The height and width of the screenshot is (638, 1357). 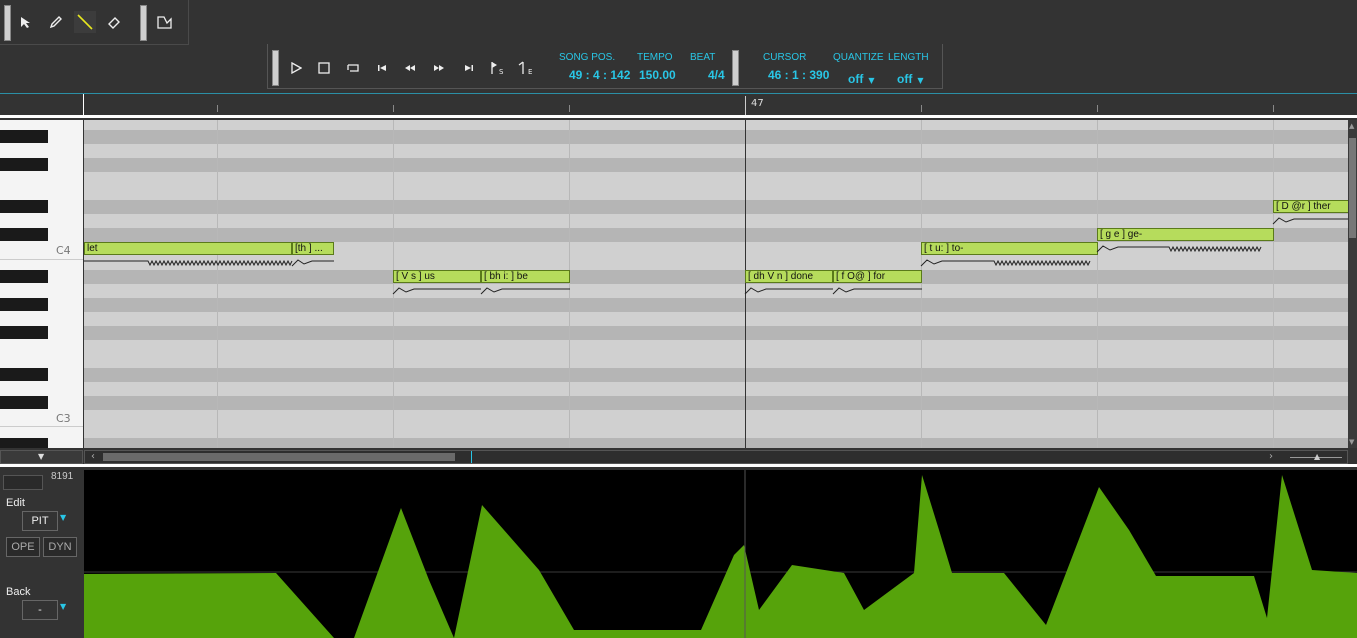 I want to click on measure-line, so click(x=745, y=106).